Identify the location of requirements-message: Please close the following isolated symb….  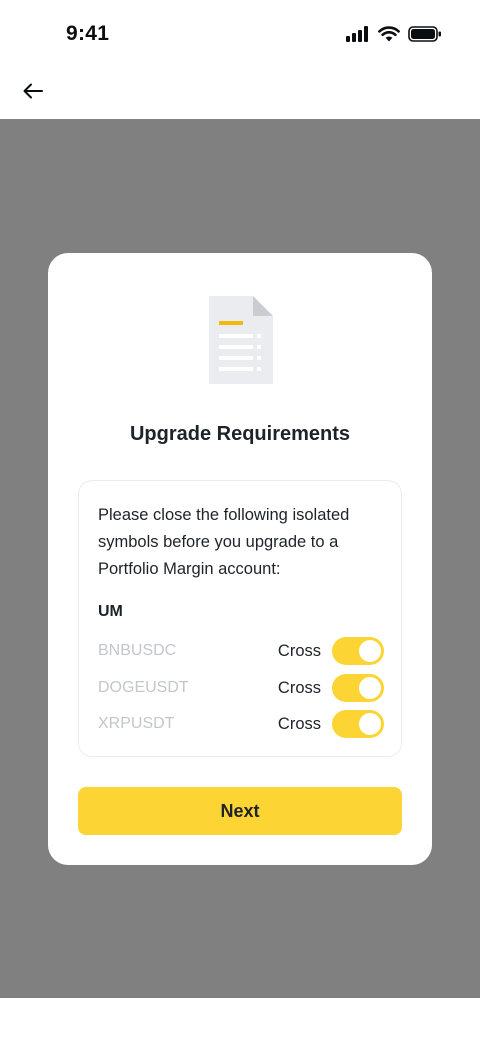
(224, 542).